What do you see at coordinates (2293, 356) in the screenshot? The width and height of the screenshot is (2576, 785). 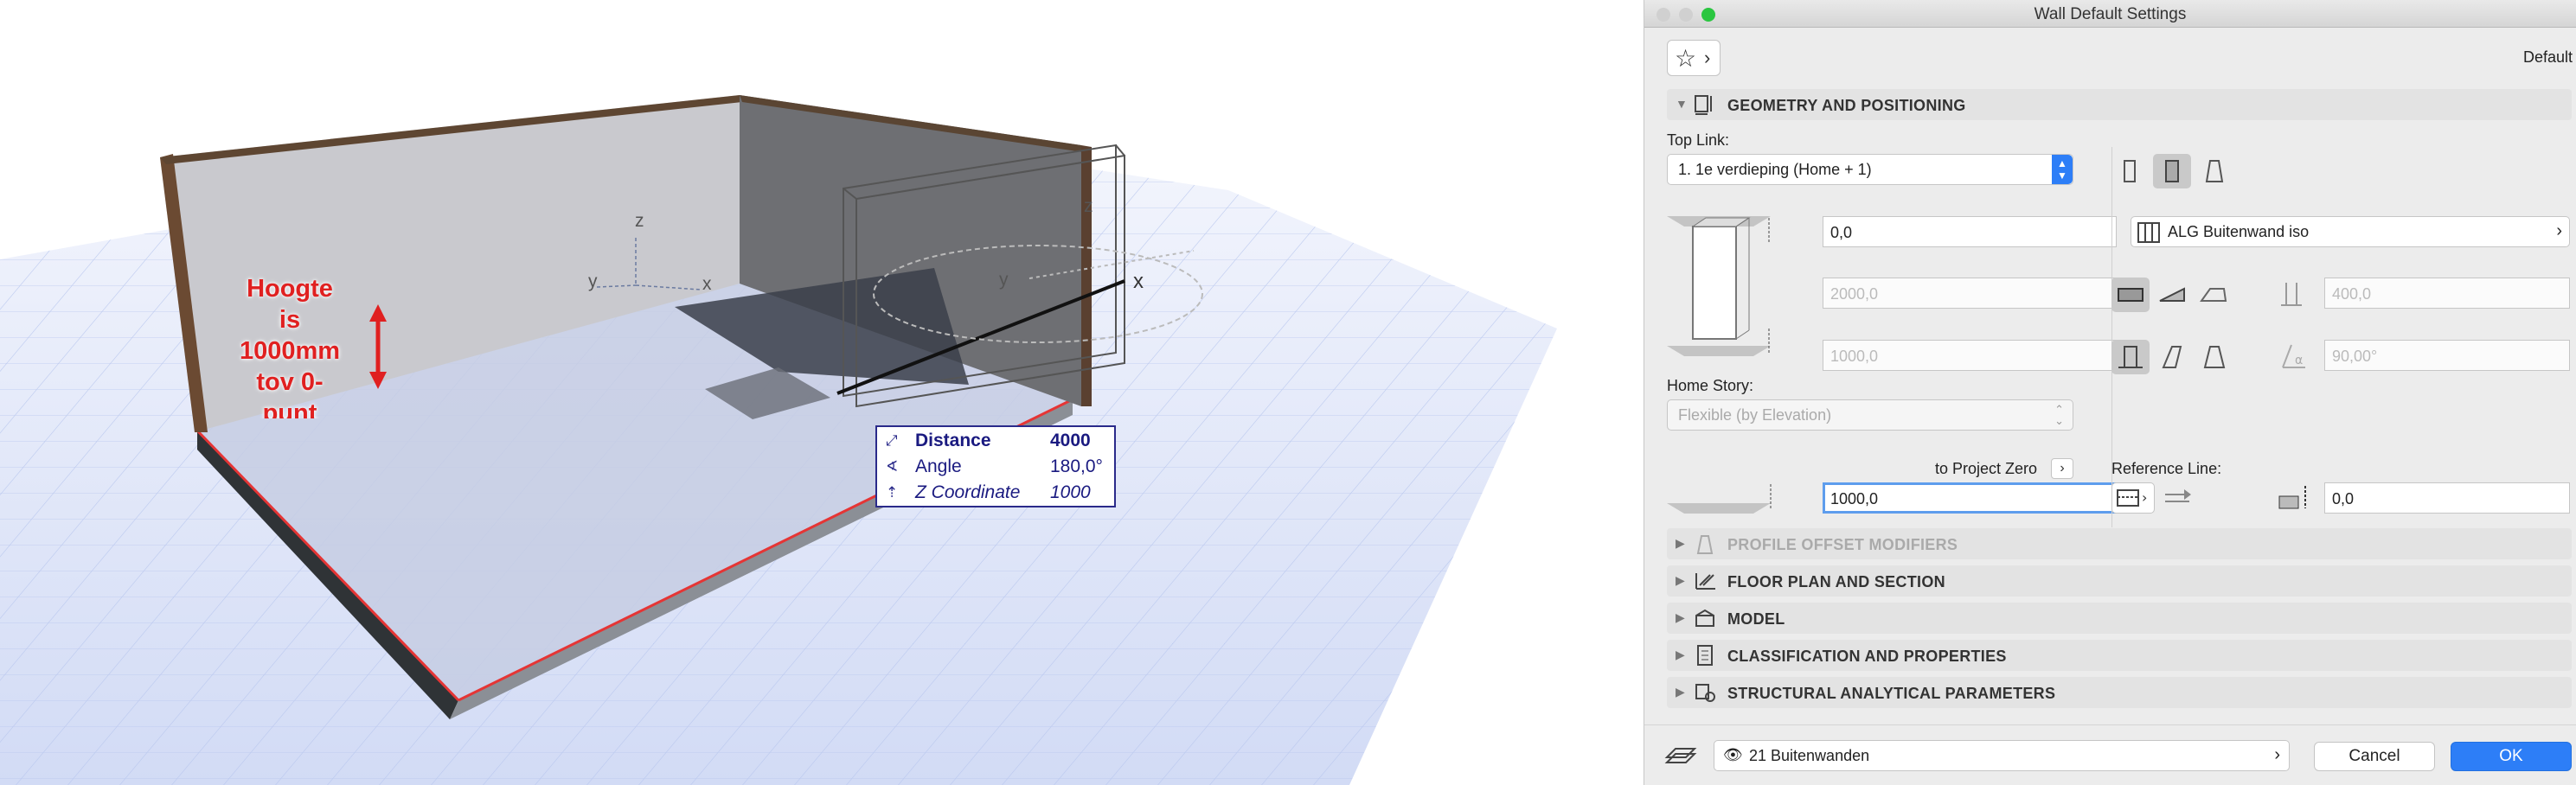 I see `angle-icon: α` at bounding box center [2293, 356].